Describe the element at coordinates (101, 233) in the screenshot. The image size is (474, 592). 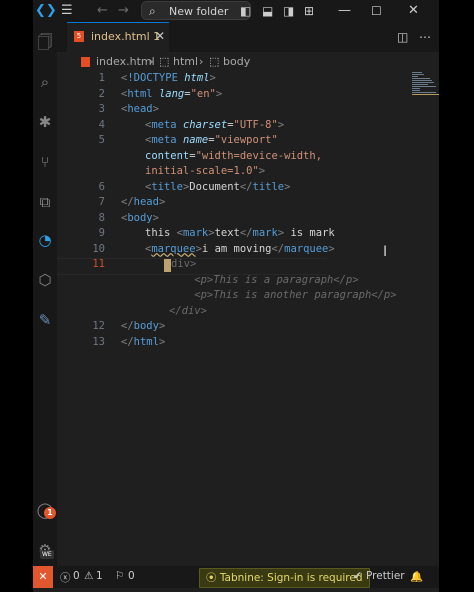
I see `line-number: 9` at that location.